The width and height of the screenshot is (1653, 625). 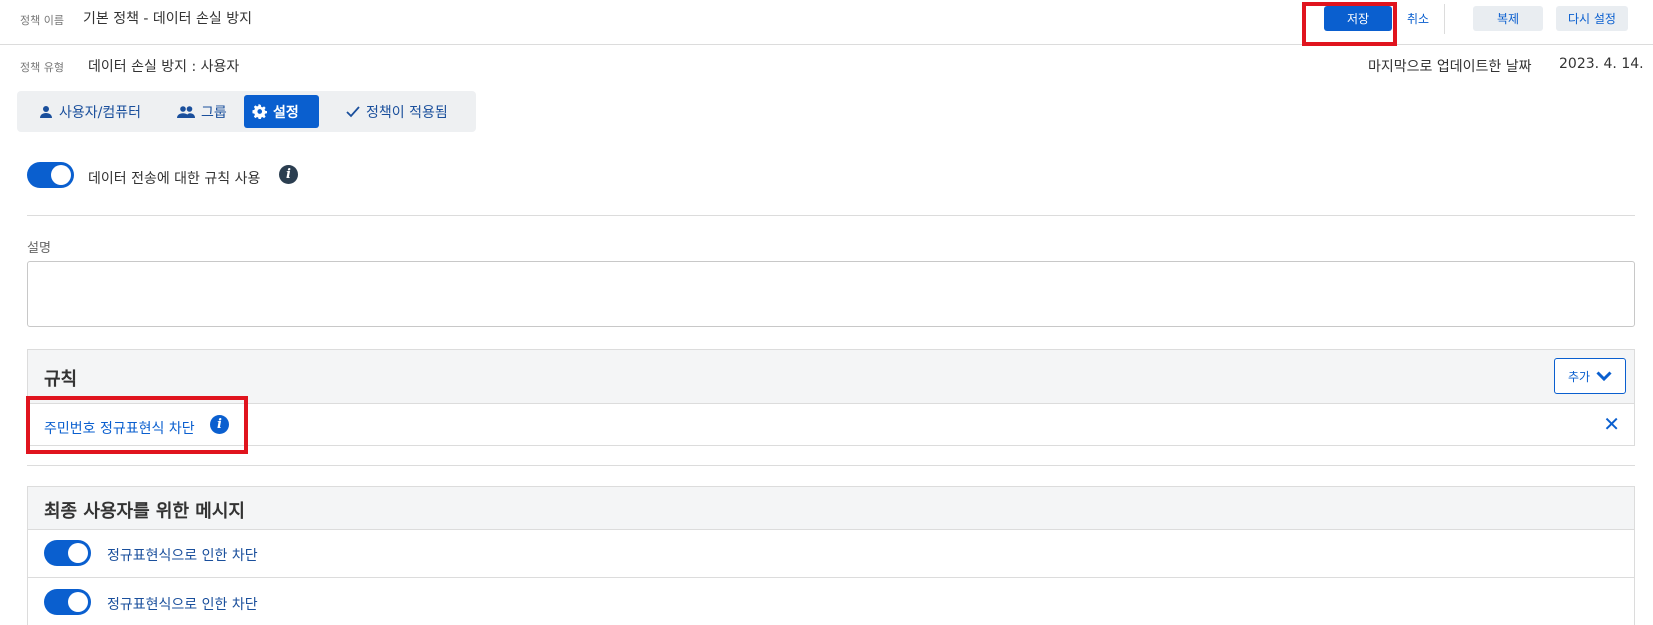 What do you see at coordinates (1611, 424) in the screenshot?
I see `close-icon: ✕` at bounding box center [1611, 424].